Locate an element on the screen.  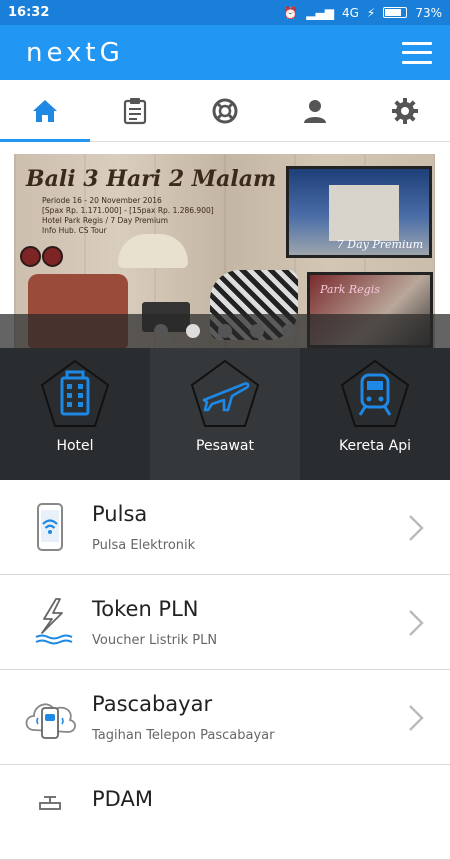
list-item-pulsa: Pulsa Pulsa Elektronik is located at coordinates (225, 527).